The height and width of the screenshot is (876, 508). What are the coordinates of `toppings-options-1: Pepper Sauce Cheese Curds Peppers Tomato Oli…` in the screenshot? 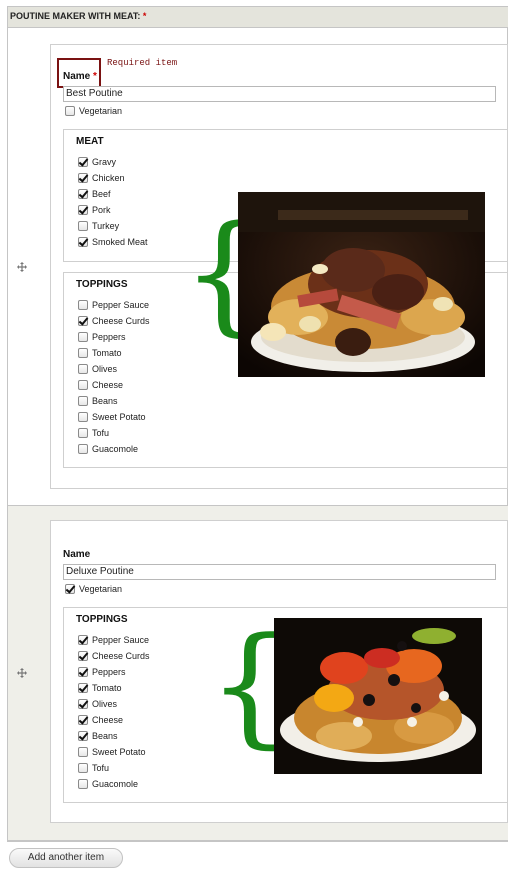 It's located at (114, 379).